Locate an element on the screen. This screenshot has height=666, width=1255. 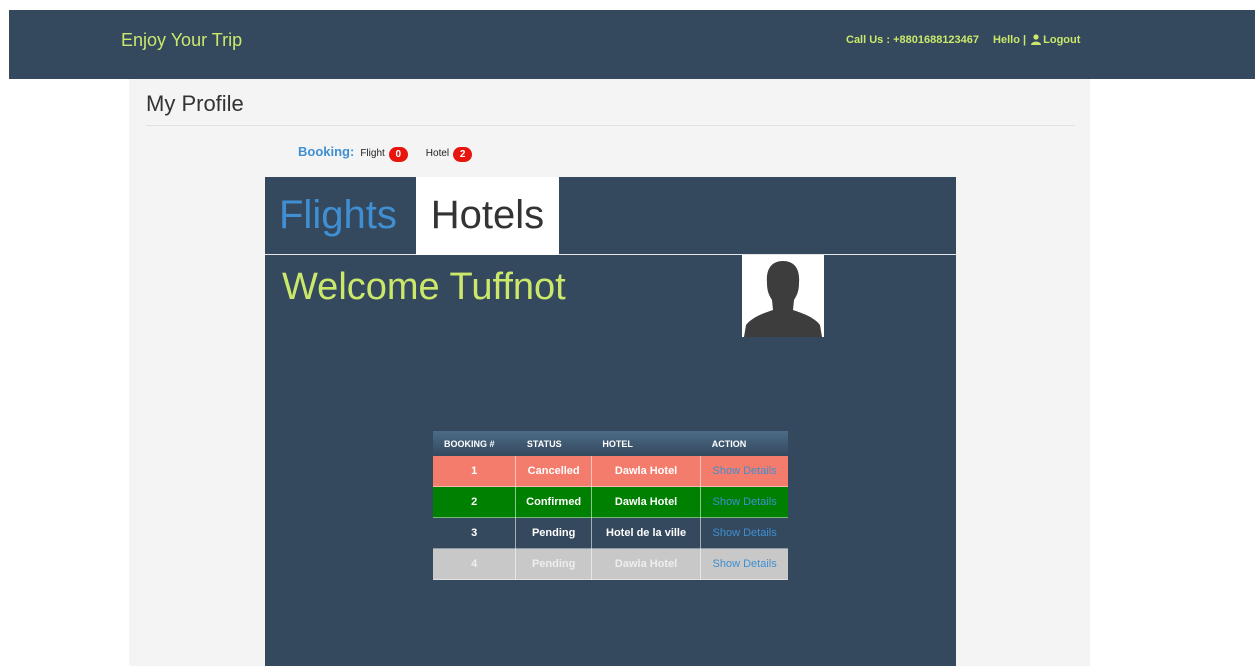
booking-number-cell: 2 is located at coordinates (475, 502).